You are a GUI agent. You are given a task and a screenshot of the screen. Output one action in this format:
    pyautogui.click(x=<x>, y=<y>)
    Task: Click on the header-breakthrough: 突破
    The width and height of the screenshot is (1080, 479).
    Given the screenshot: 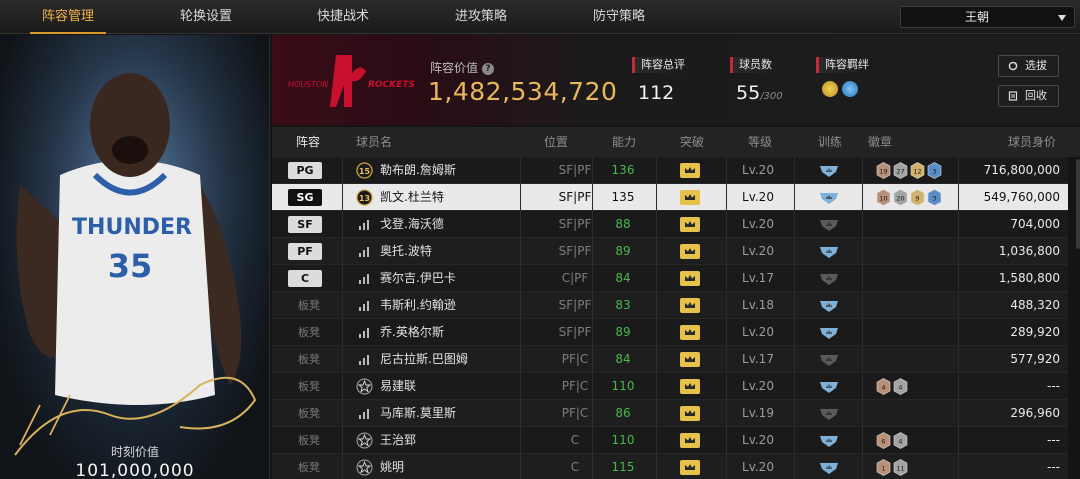 What is the action you would take?
    pyautogui.click(x=692, y=142)
    